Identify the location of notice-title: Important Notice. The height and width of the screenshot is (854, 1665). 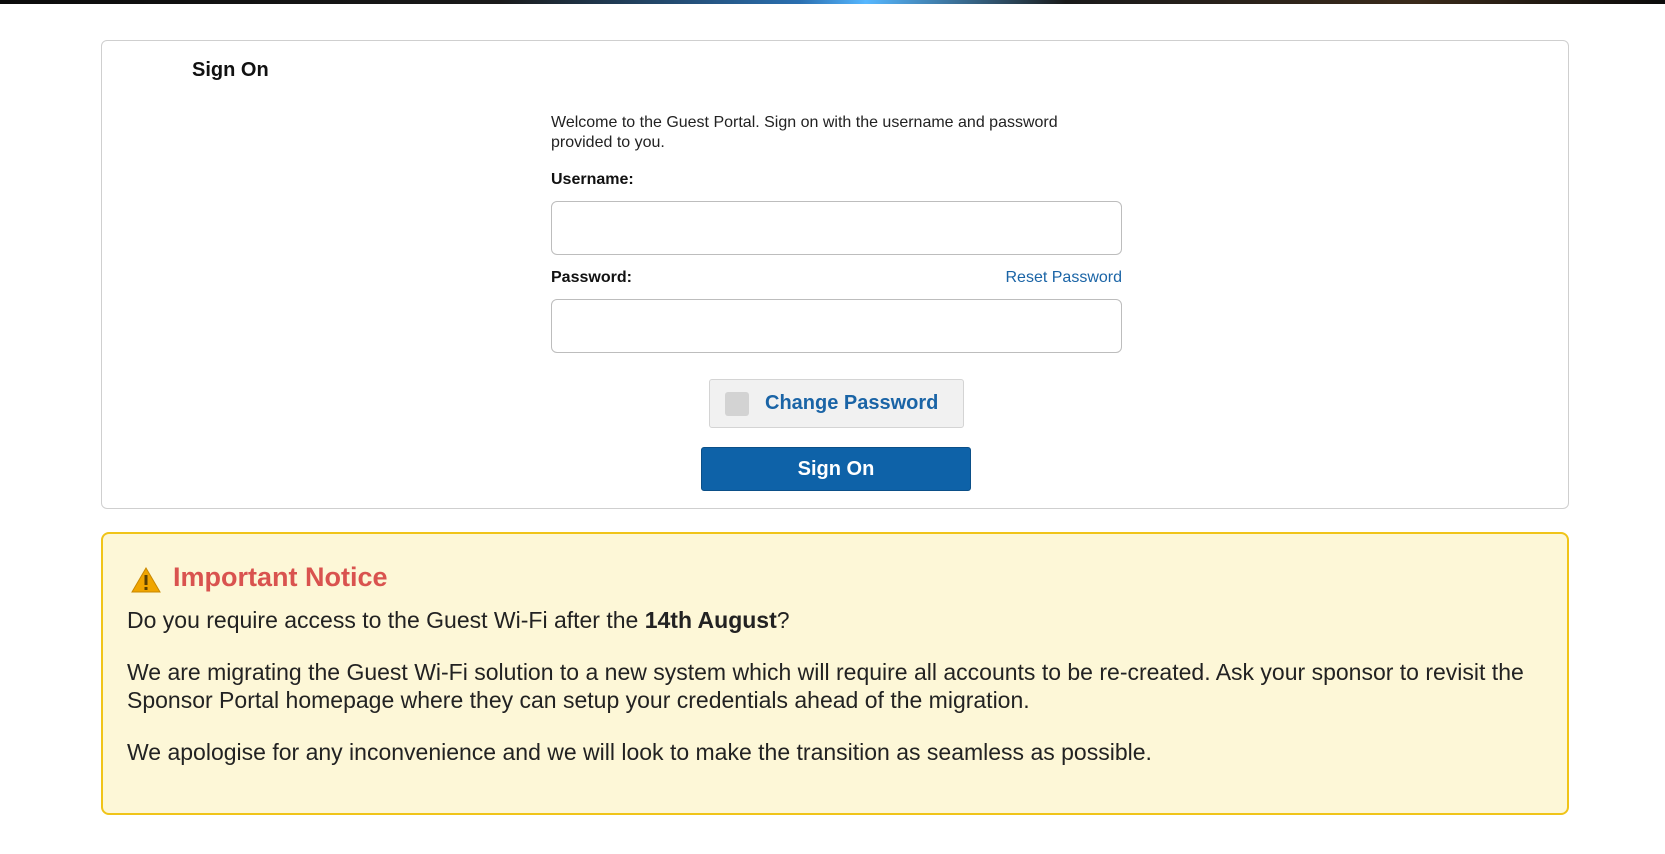
(259, 577).